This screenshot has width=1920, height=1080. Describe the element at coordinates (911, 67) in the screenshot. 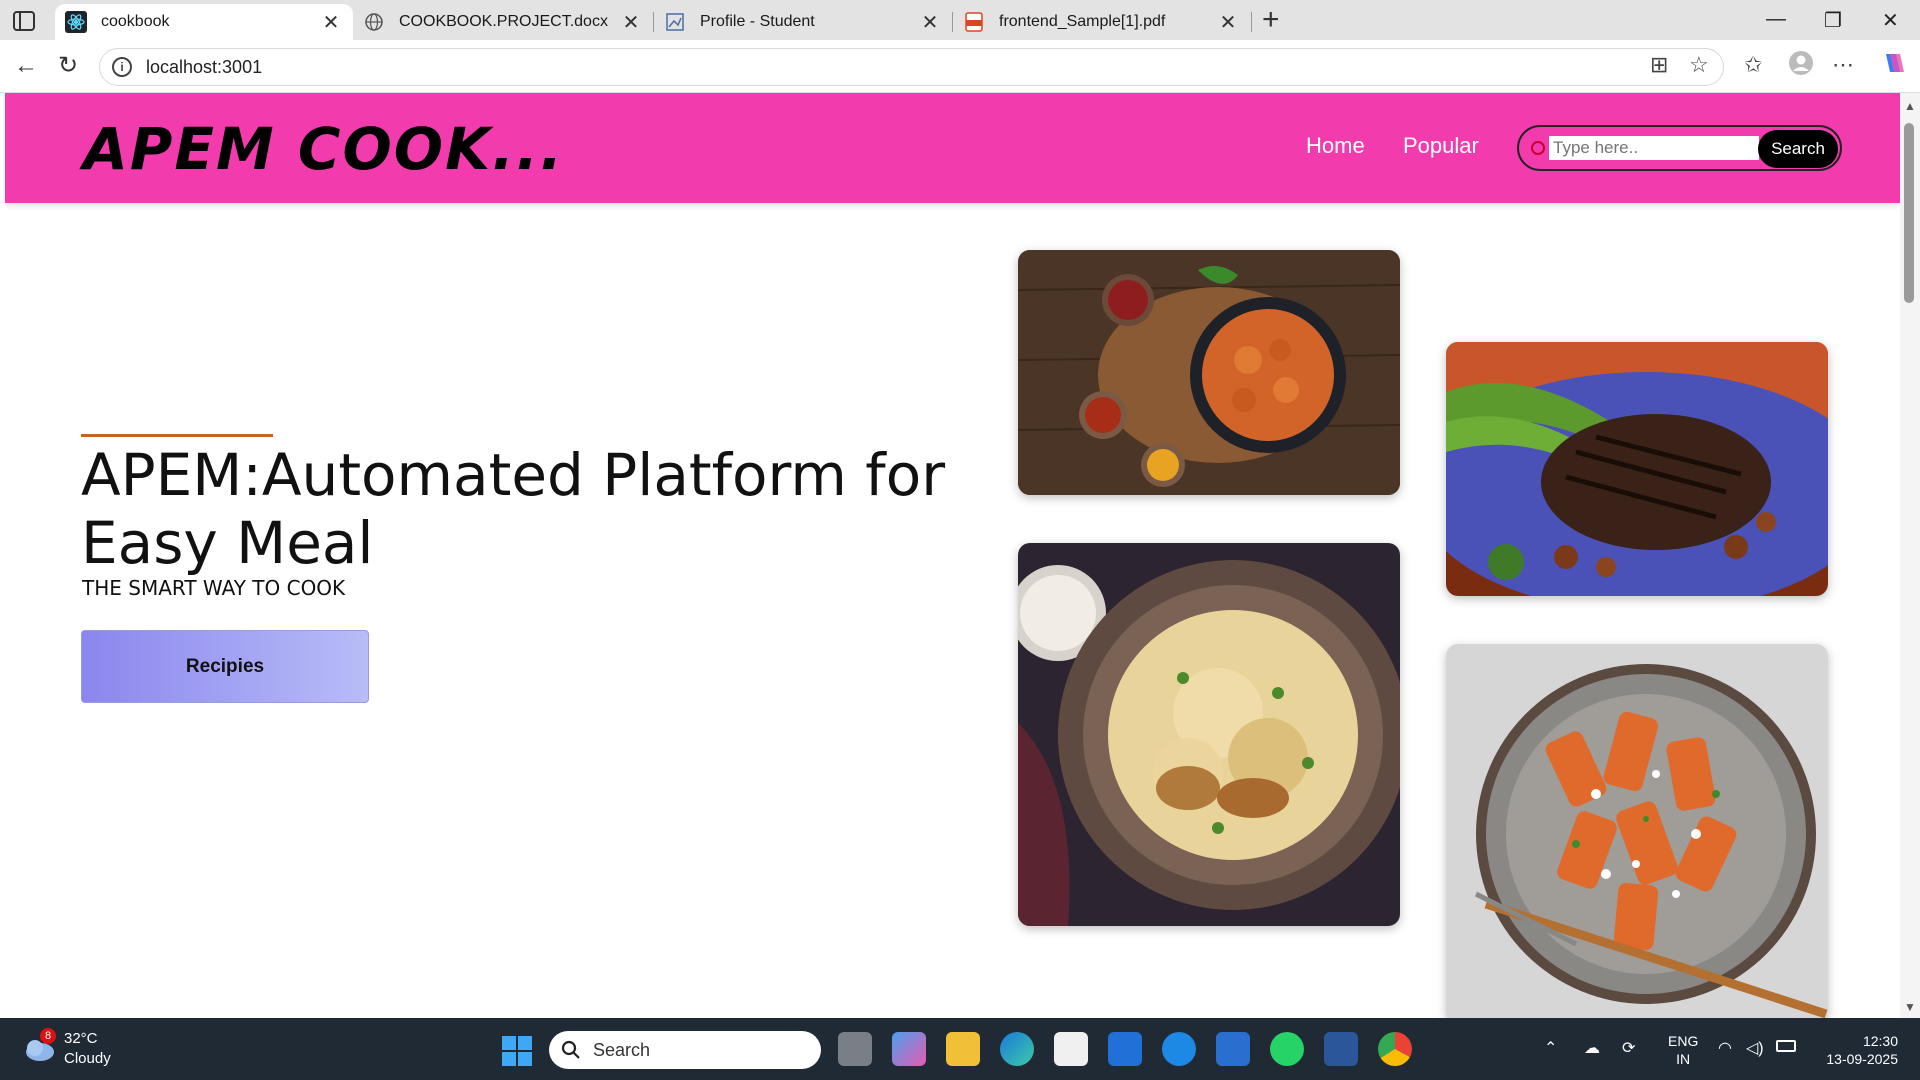

I see `url-field: i localhost:3001` at that location.